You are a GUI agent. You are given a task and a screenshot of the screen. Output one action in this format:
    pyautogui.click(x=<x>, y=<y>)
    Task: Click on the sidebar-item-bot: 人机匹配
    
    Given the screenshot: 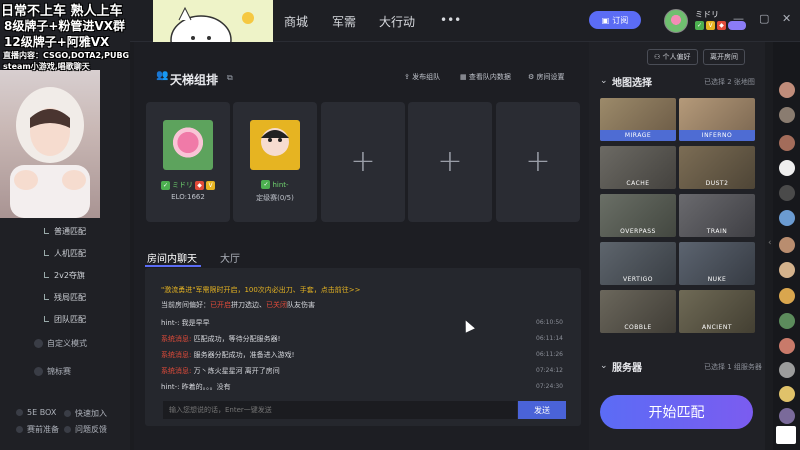 What is the action you would take?
    pyautogui.click(x=65, y=253)
    